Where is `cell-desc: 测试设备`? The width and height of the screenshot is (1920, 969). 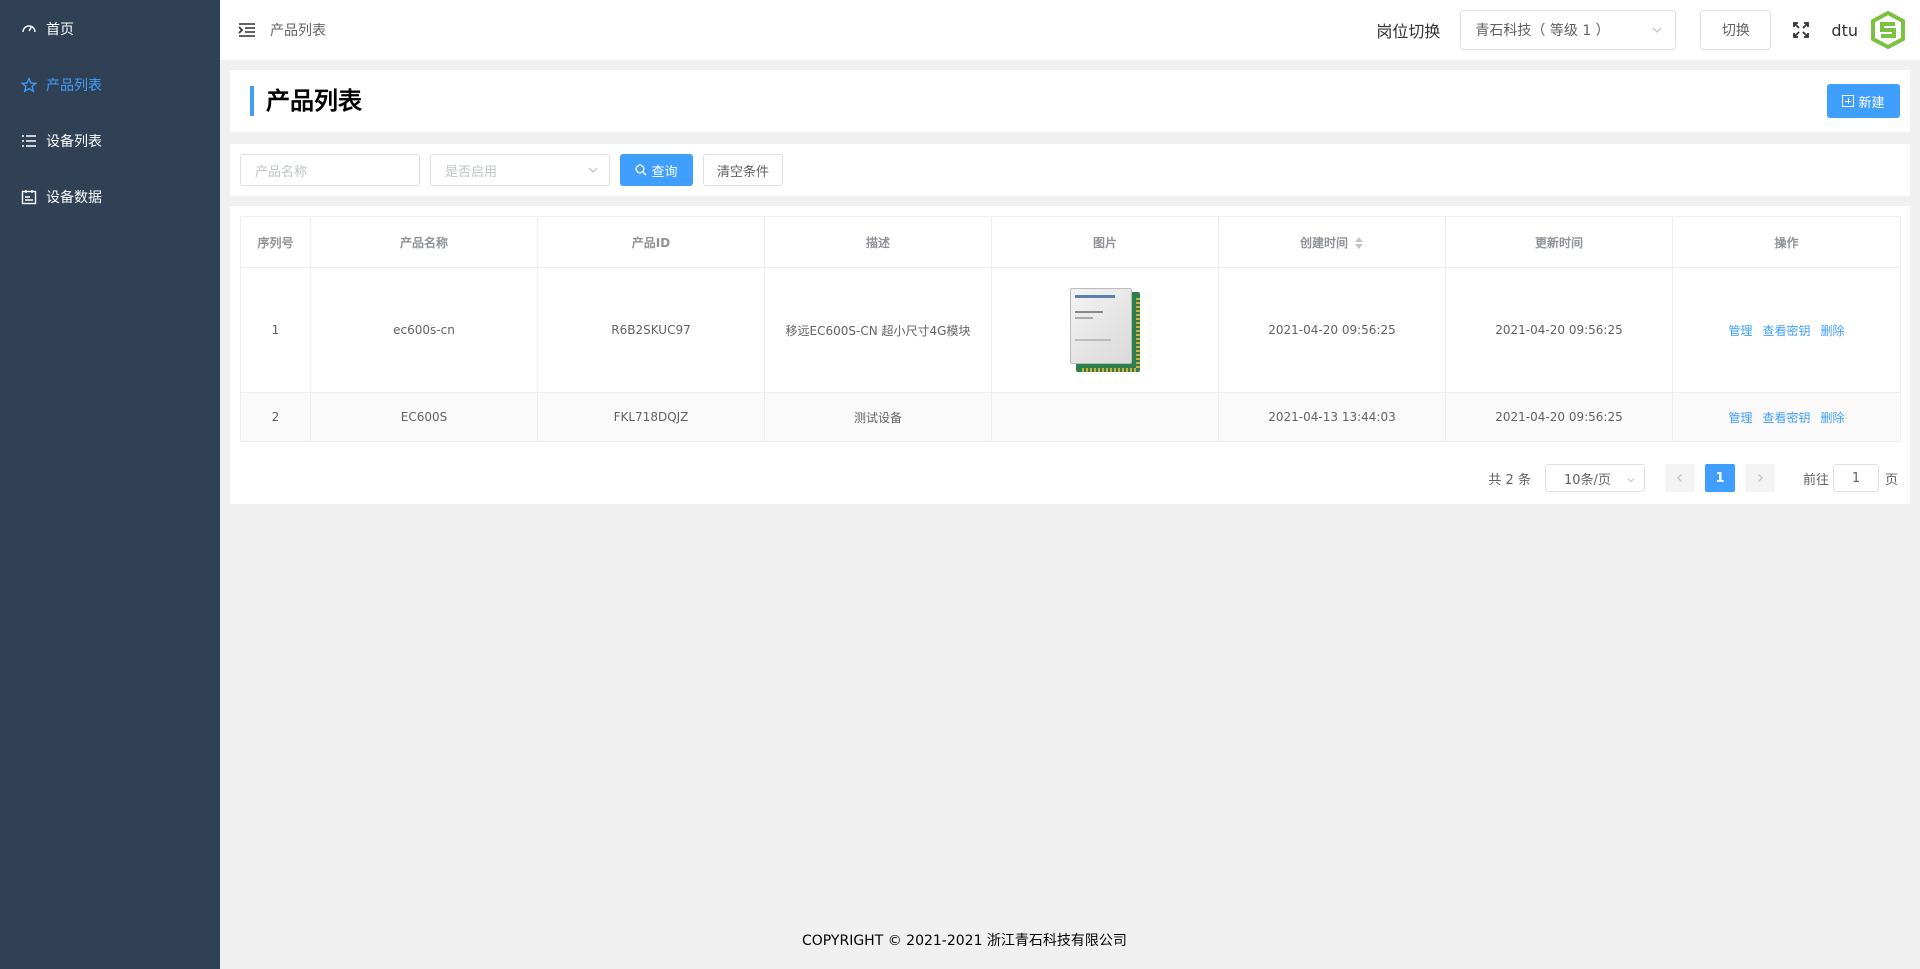
cell-desc: 测试设备 is located at coordinates (878, 417).